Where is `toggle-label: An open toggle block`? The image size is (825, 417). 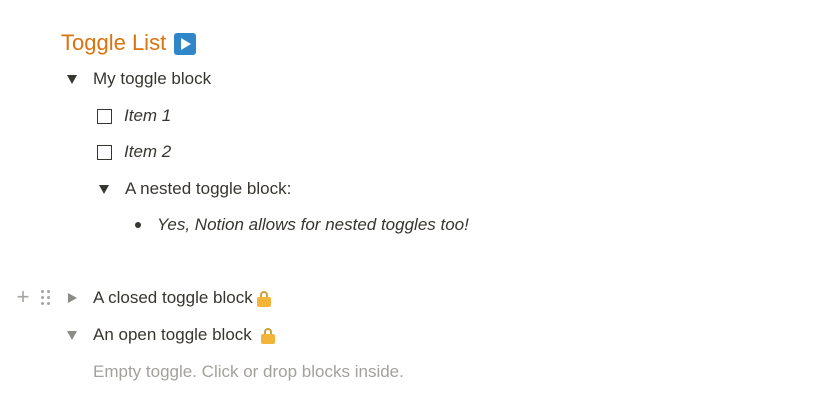
toggle-label: An open toggle block is located at coordinates (172, 335).